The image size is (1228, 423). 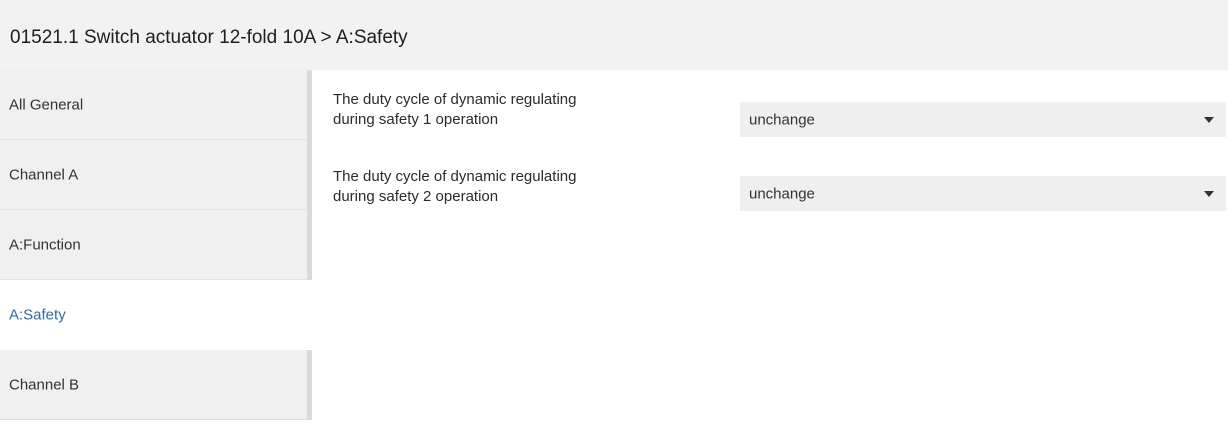 What do you see at coordinates (46, 105) in the screenshot?
I see `sidebar-item-label: All General` at bounding box center [46, 105].